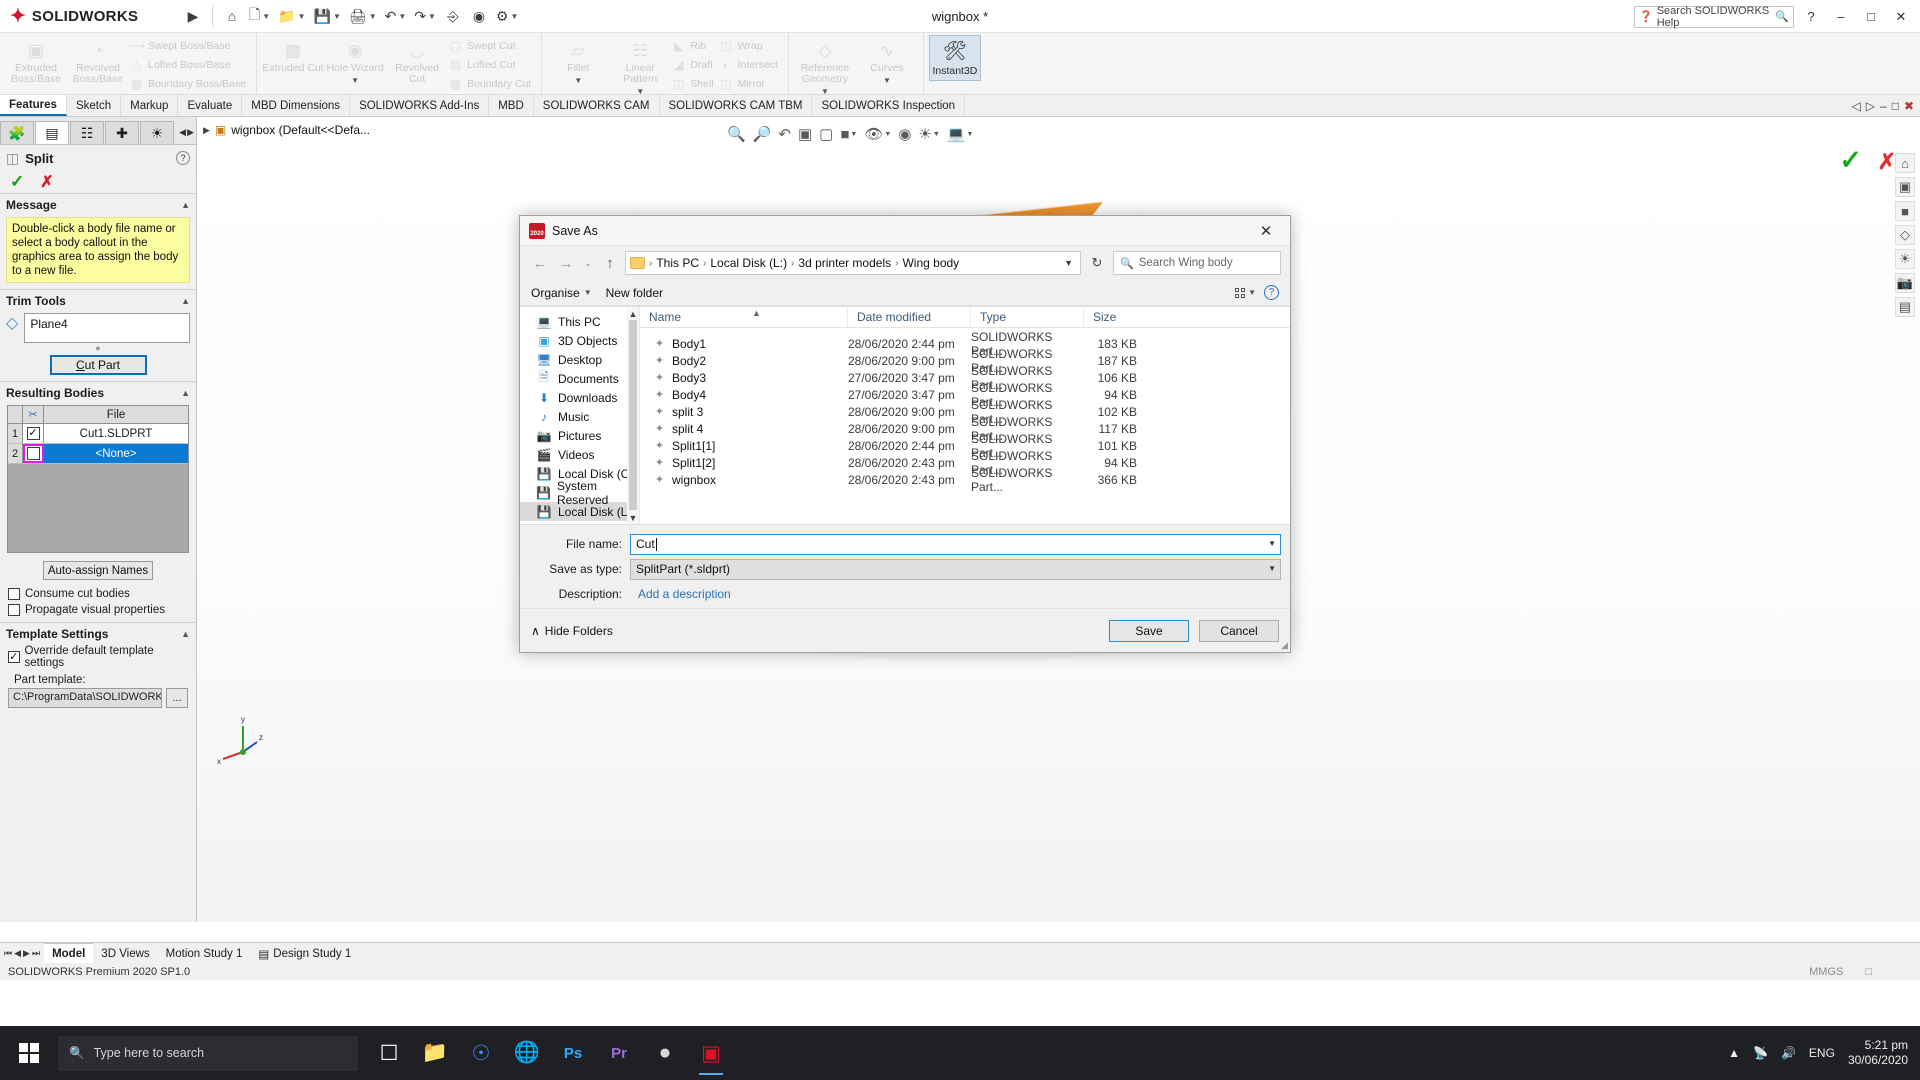  Describe the element at coordinates (189, 46) in the screenshot. I see `swept-boss-base-button: ⟶ Swept Boss/Base` at that location.